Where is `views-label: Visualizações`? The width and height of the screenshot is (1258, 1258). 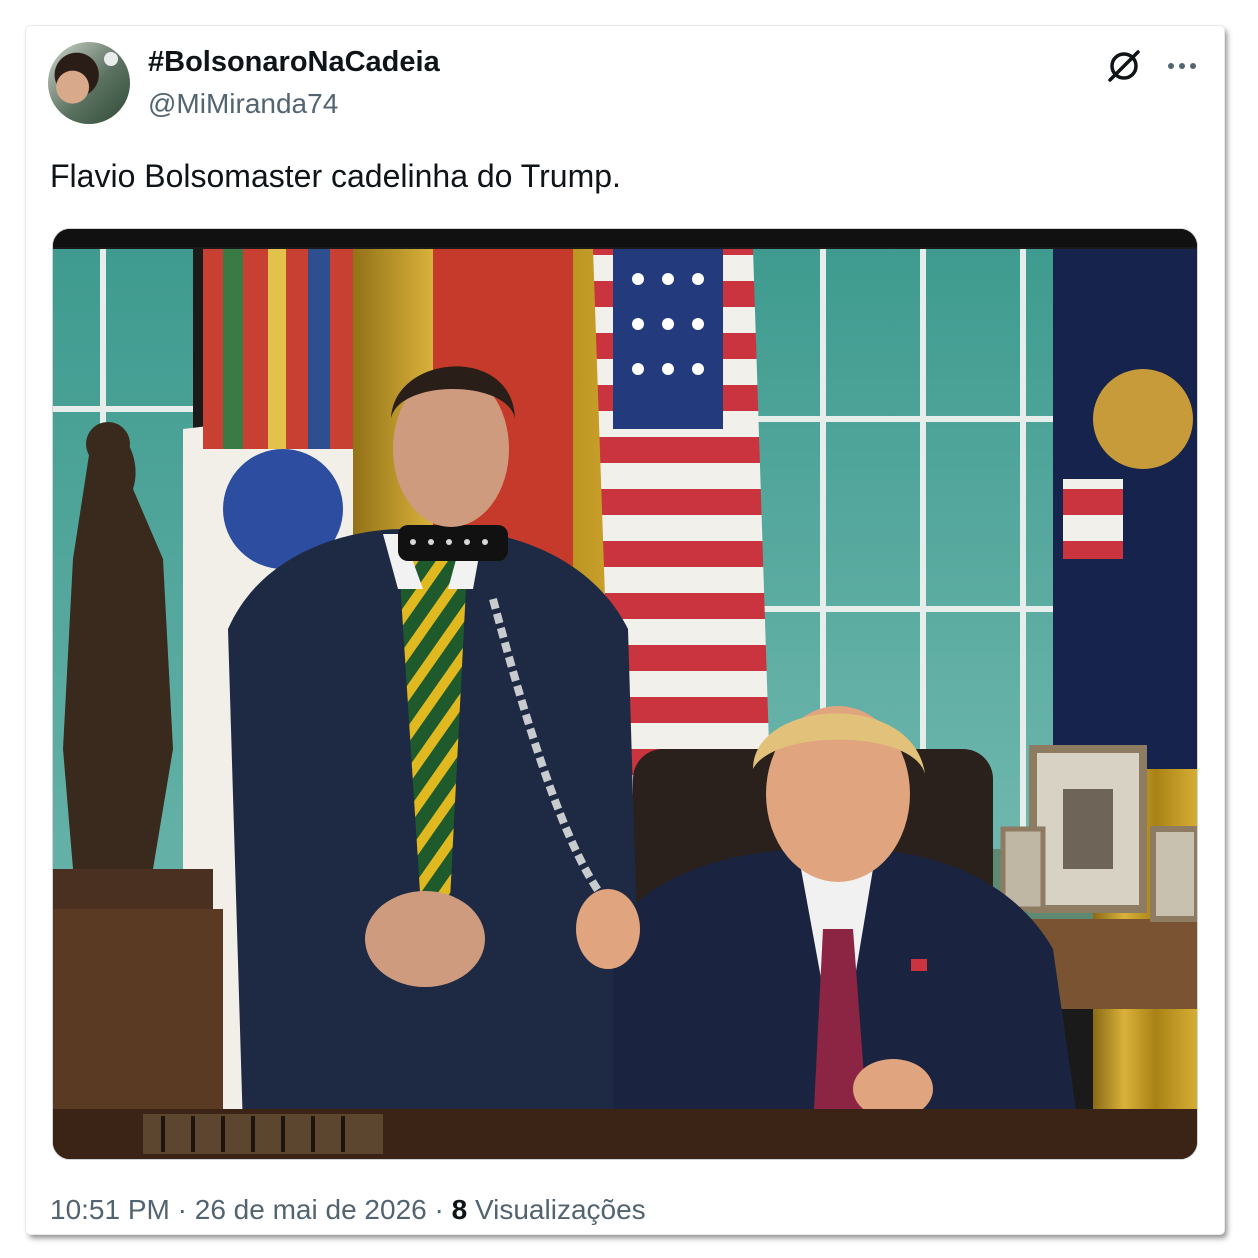 views-label: Visualizações is located at coordinates (560, 1209).